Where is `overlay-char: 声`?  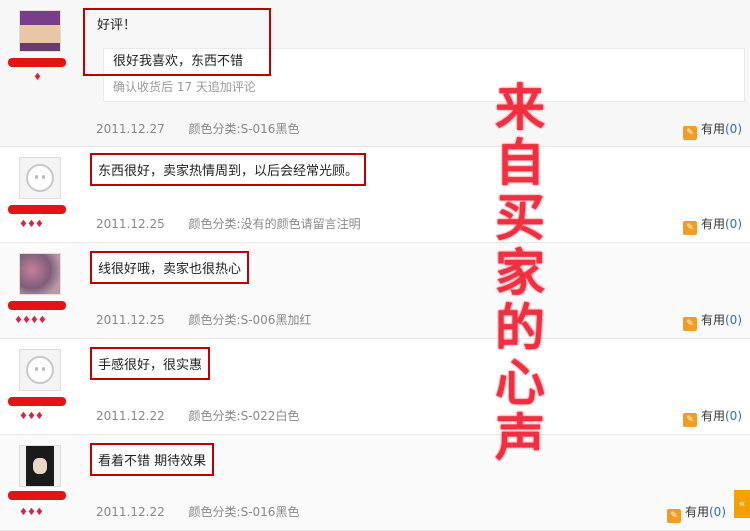
overlay-char: 声 is located at coordinates (520, 437).